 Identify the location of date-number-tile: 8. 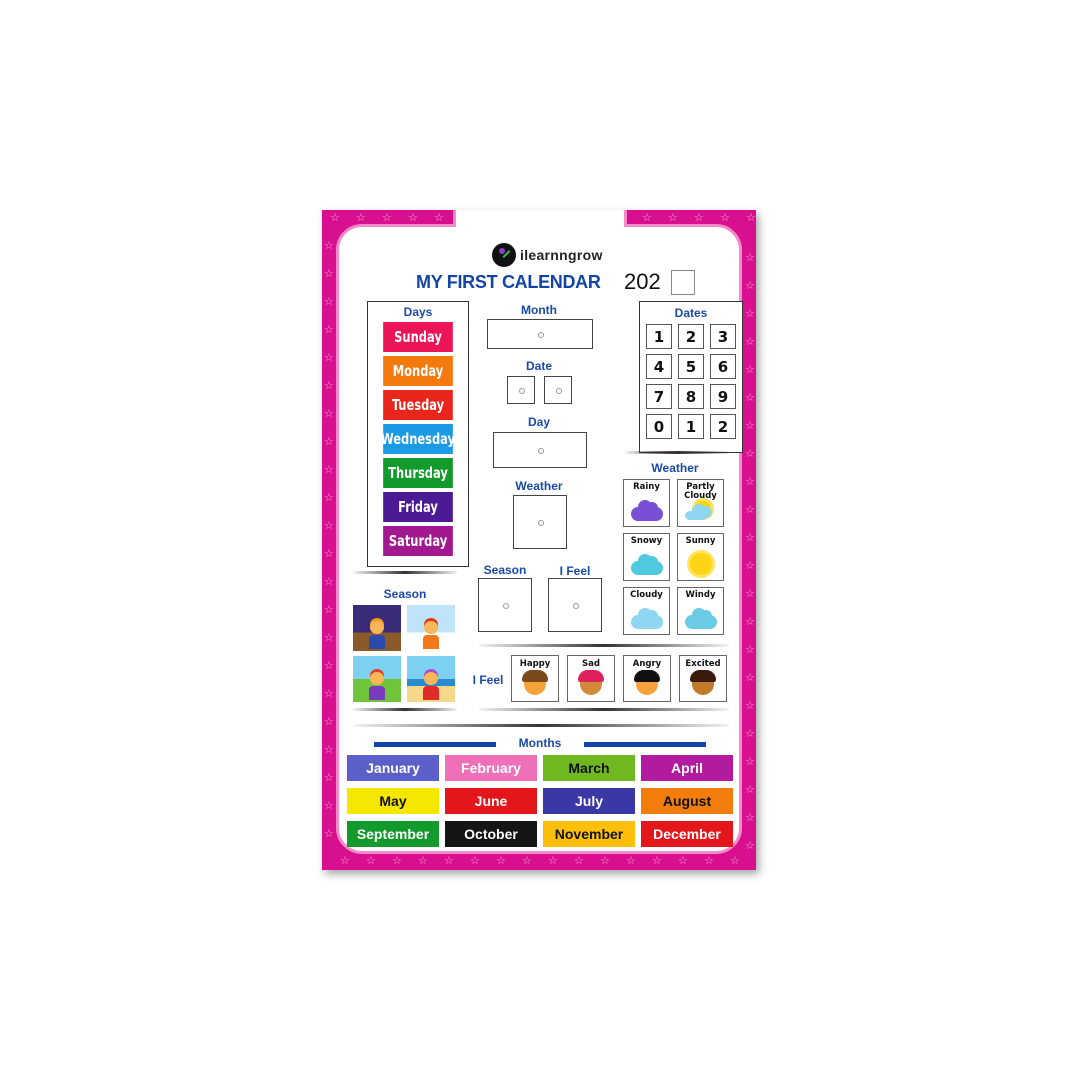
(691, 396).